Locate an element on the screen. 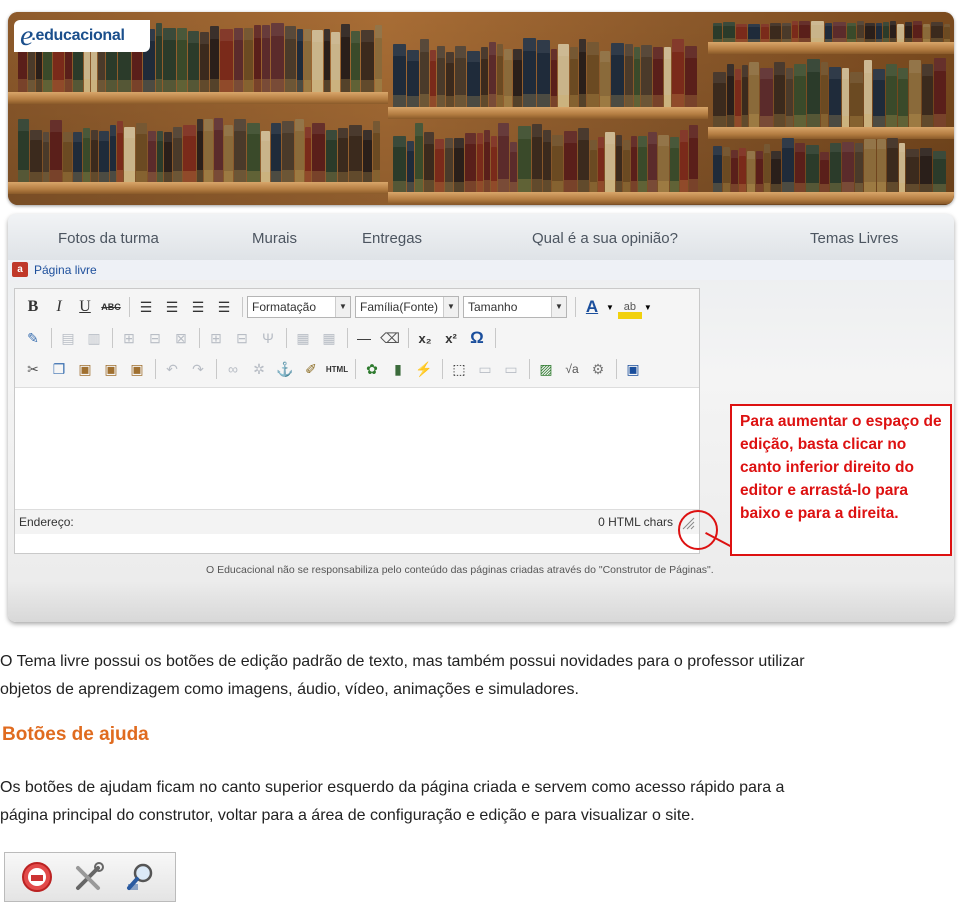  html-button: HTML is located at coordinates (337, 369).